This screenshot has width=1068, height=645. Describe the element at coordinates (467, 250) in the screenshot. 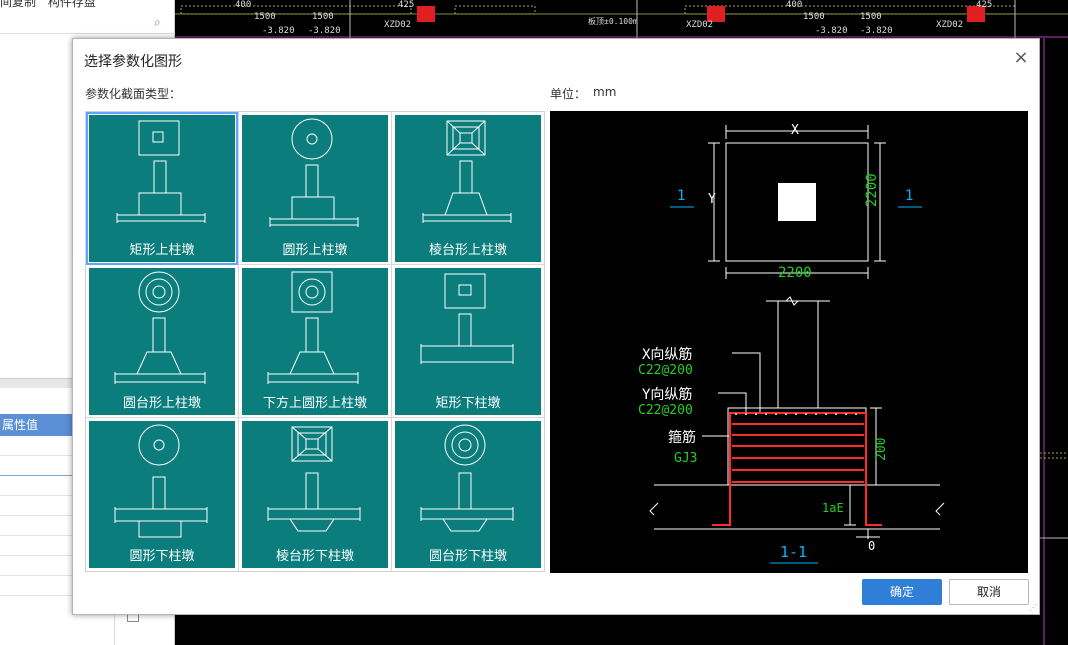

I see `shape-label: 棱台形上柱墩` at that location.